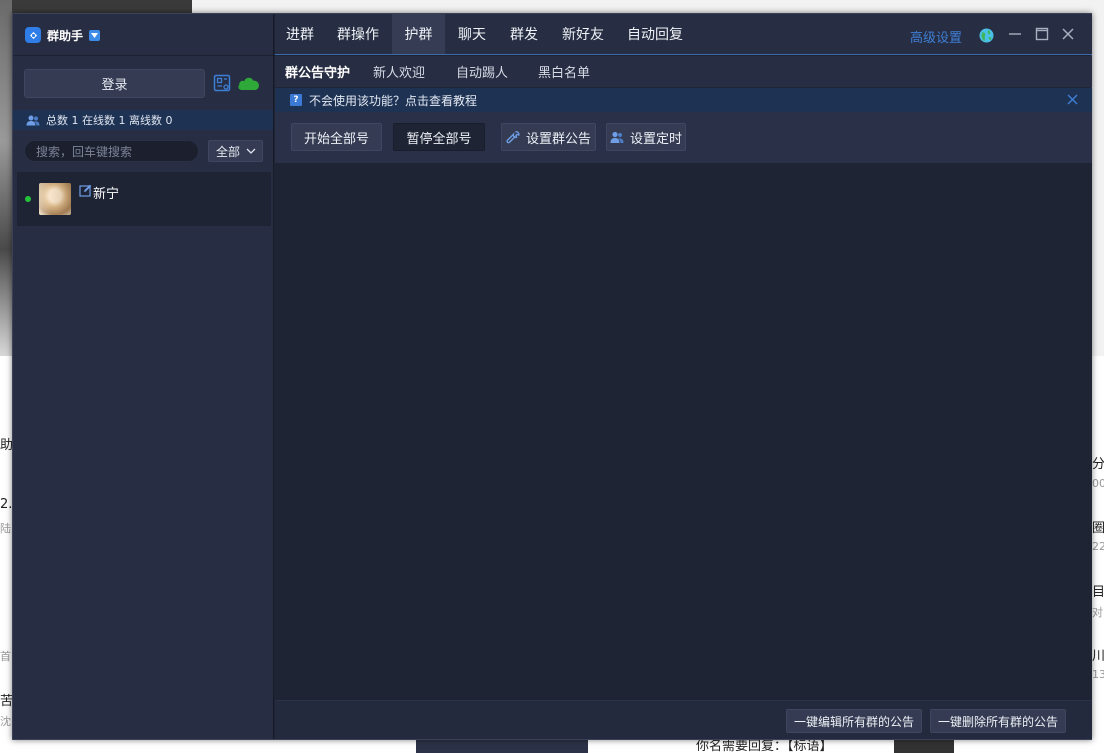  Describe the element at coordinates (393, 100) in the screenshot. I see `tutorial-link: 不会使用该功能？点击查看教程` at that location.